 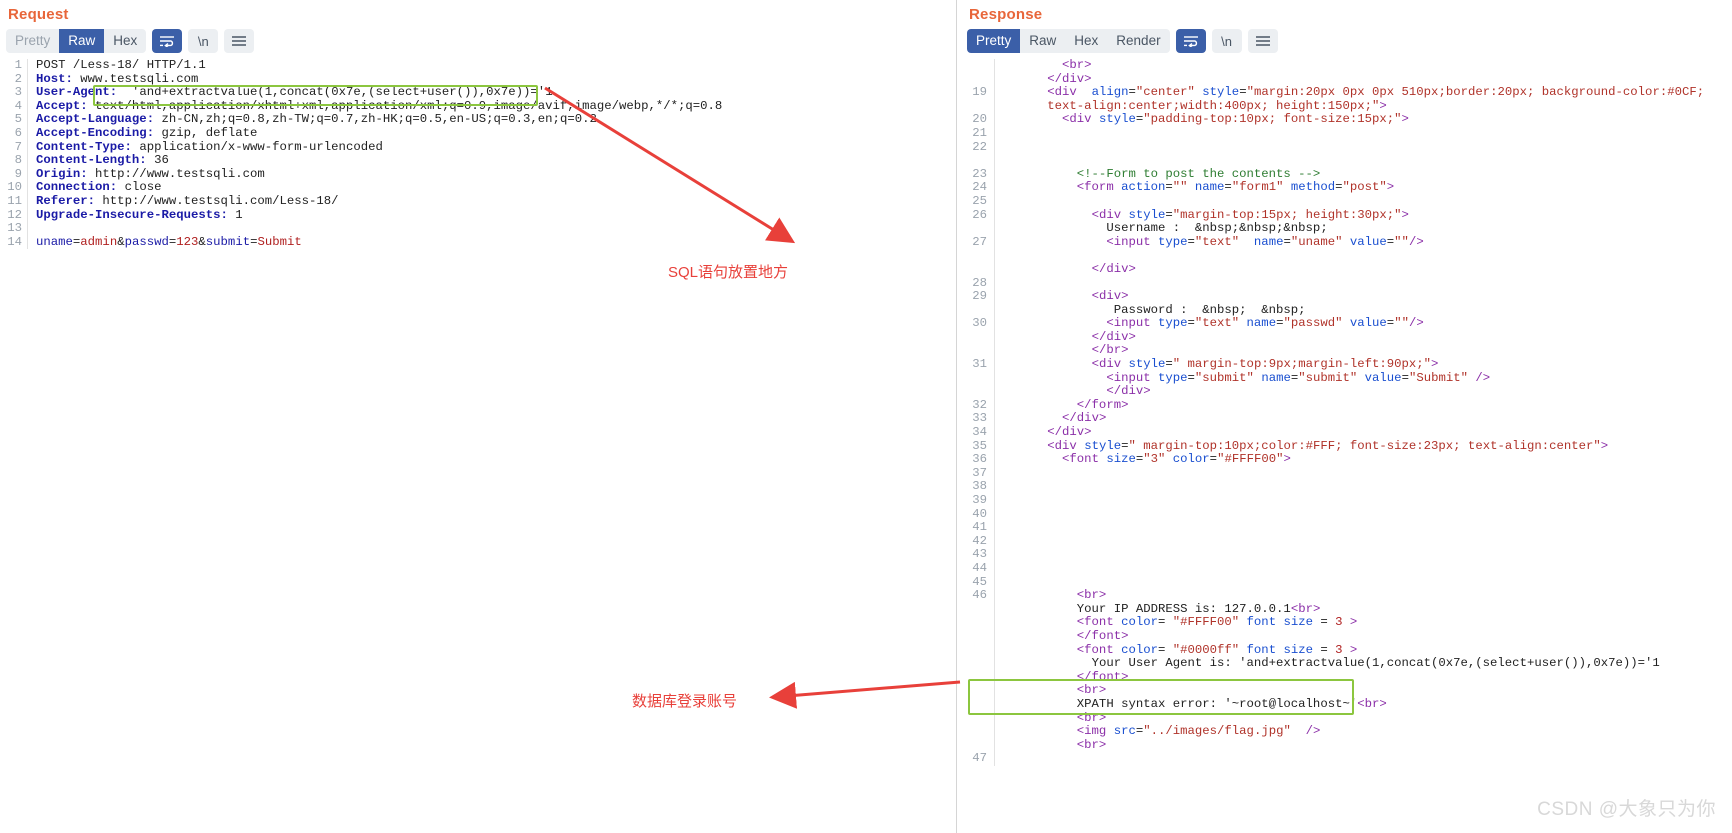 What do you see at coordinates (976, 215) in the screenshot?
I see `line-number: 26` at bounding box center [976, 215].